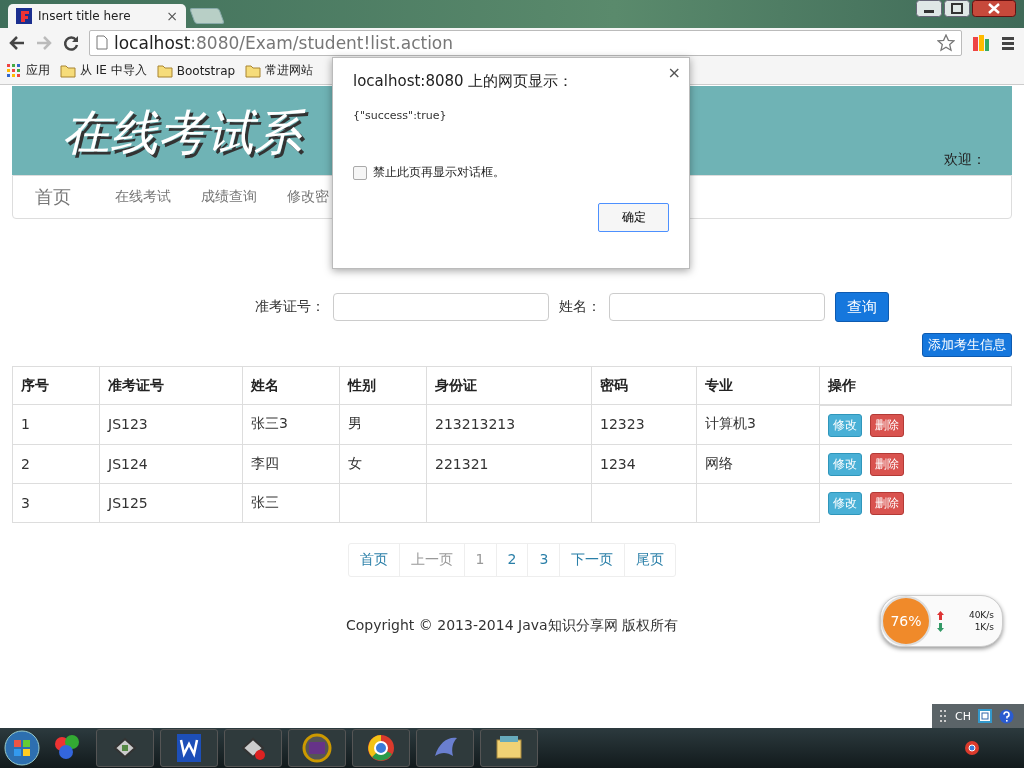 The width and height of the screenshot is (1024, 768). I want to click on field-label: 准考证号：, so click(290, 307).